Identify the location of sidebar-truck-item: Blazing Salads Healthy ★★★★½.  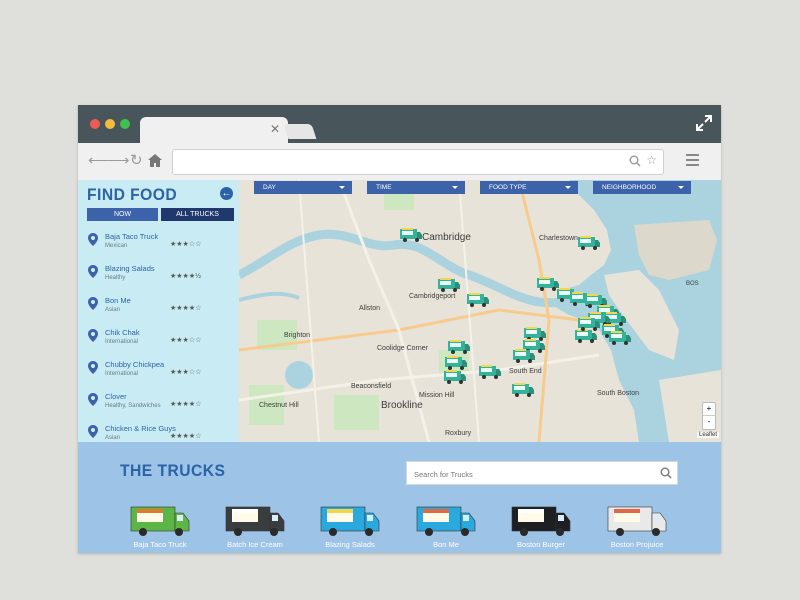
(158, 276).